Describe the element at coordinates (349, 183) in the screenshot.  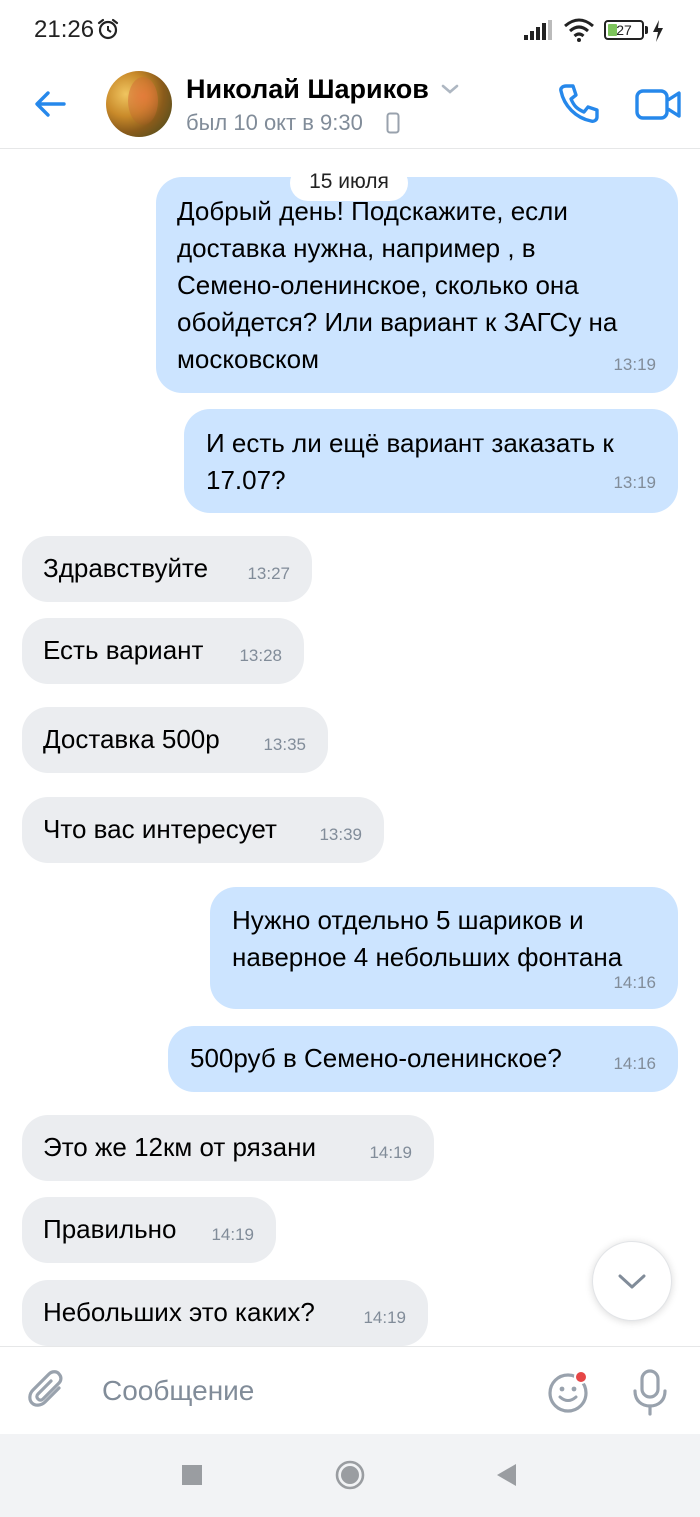
I see `date-separator: 15 июля` at that location.